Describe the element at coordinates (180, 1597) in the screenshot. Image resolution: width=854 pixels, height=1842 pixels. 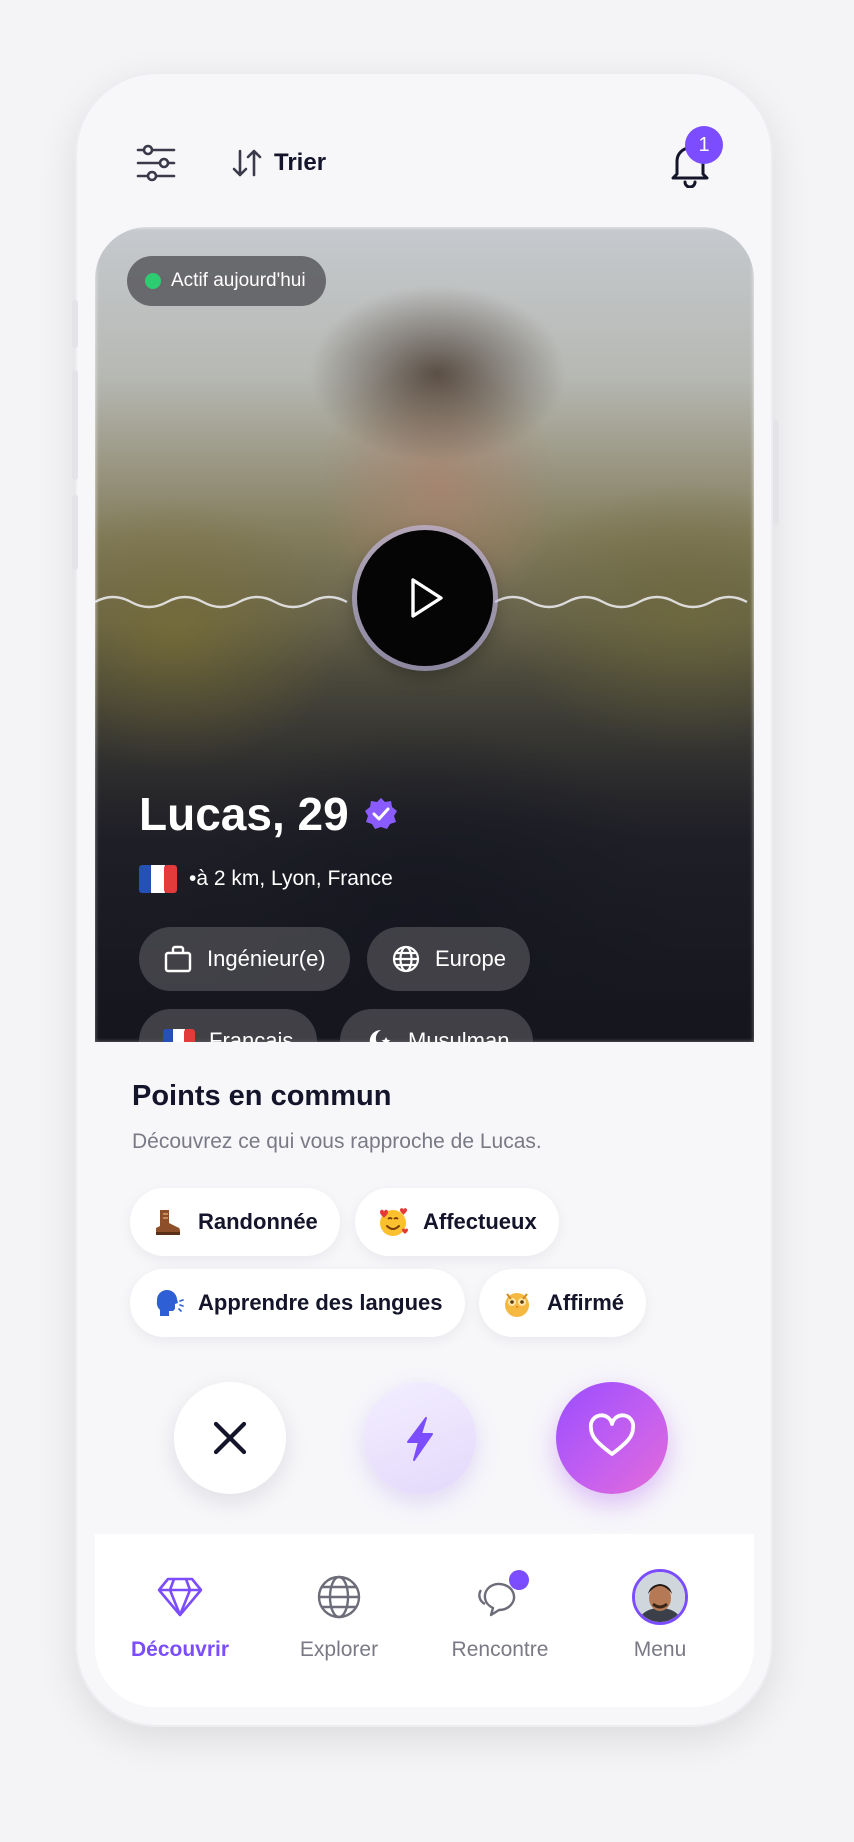
I see `diamond-icon` at that location.